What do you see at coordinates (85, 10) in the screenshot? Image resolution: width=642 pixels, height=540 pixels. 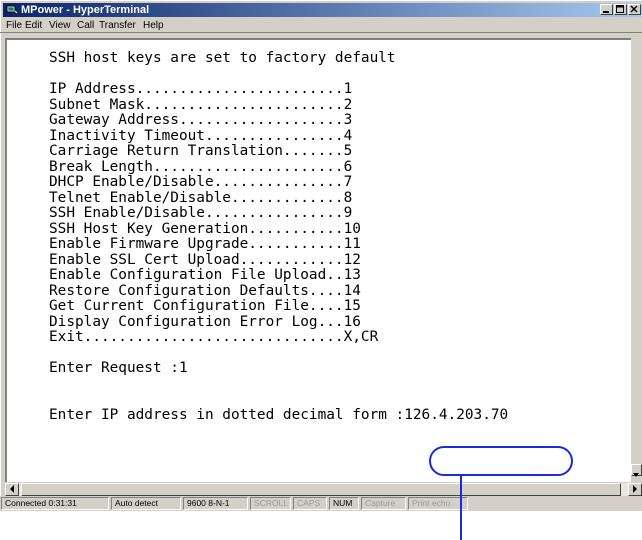 I see `window-title: MPower - HyperTerminal` at bounding box center [85, 10].